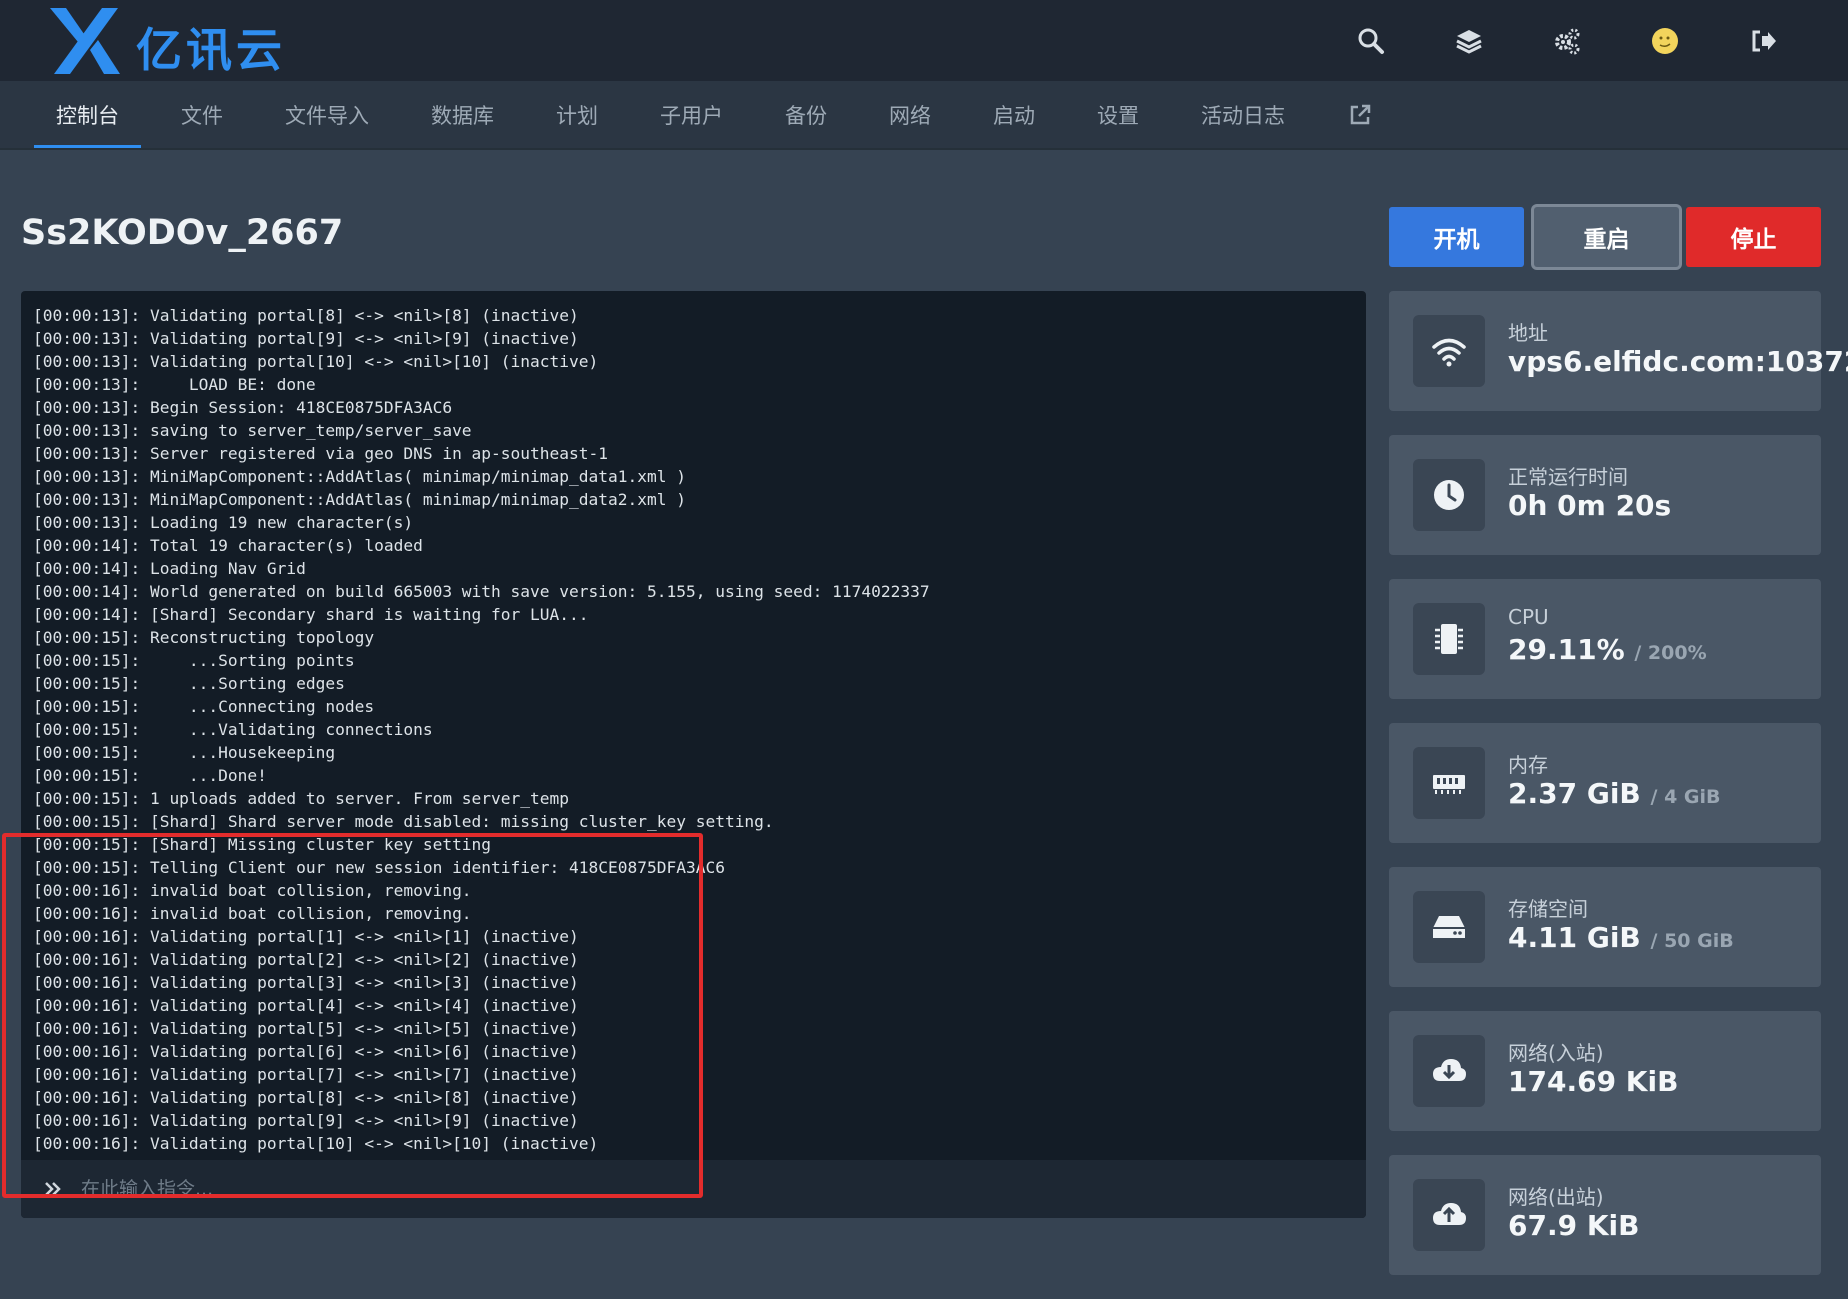  I want to click on stat-card-storage: 存储空间 4.11 GiB / 50 GiB, so click(1605, 927).